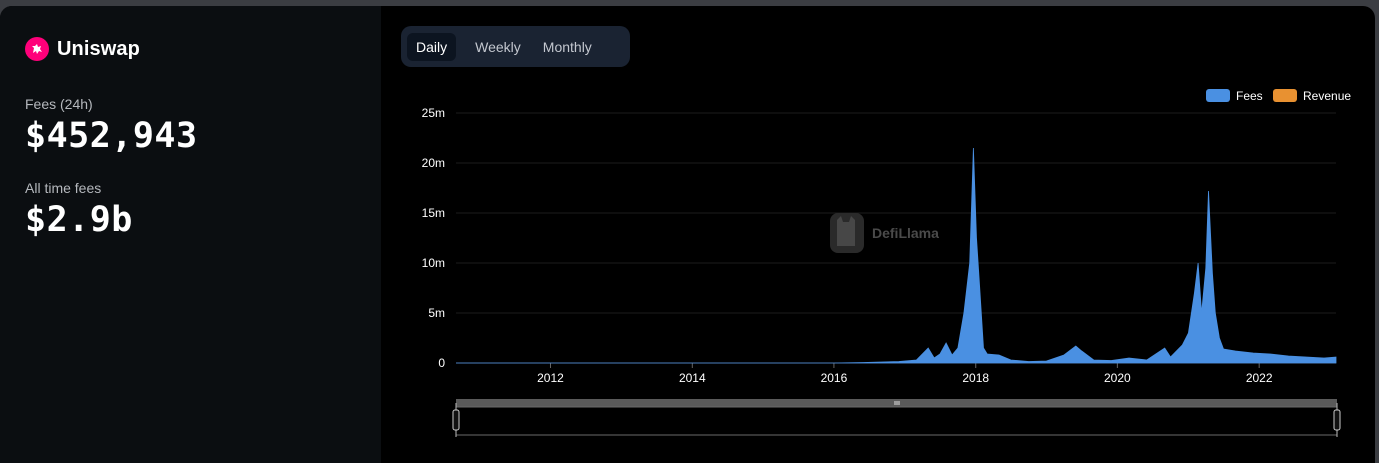 The height and width of the screenshot is (463, 1379). Describe the element at coordinates (1117, 378) in the screenshot. I see `x-tick-label: 2020` at that location.